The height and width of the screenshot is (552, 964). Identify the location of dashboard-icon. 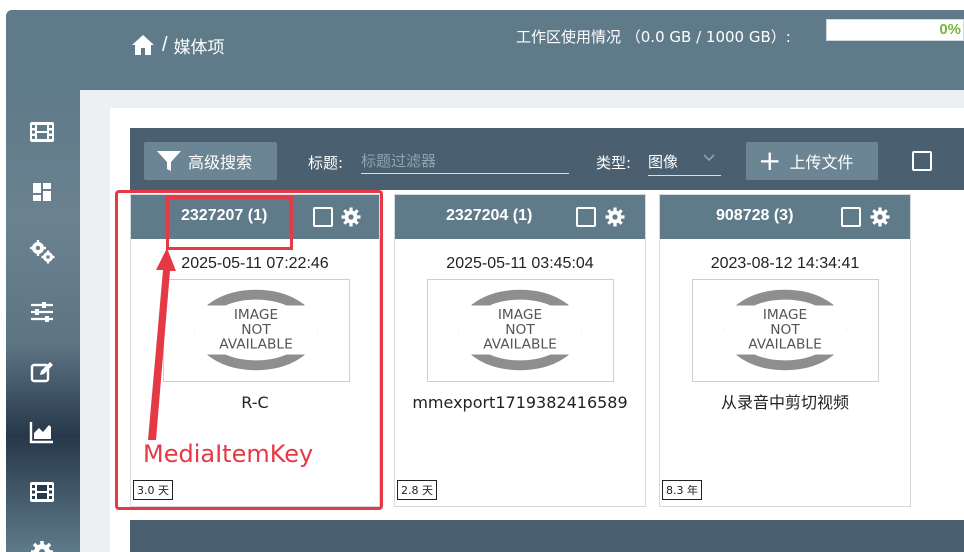
(42, 192).